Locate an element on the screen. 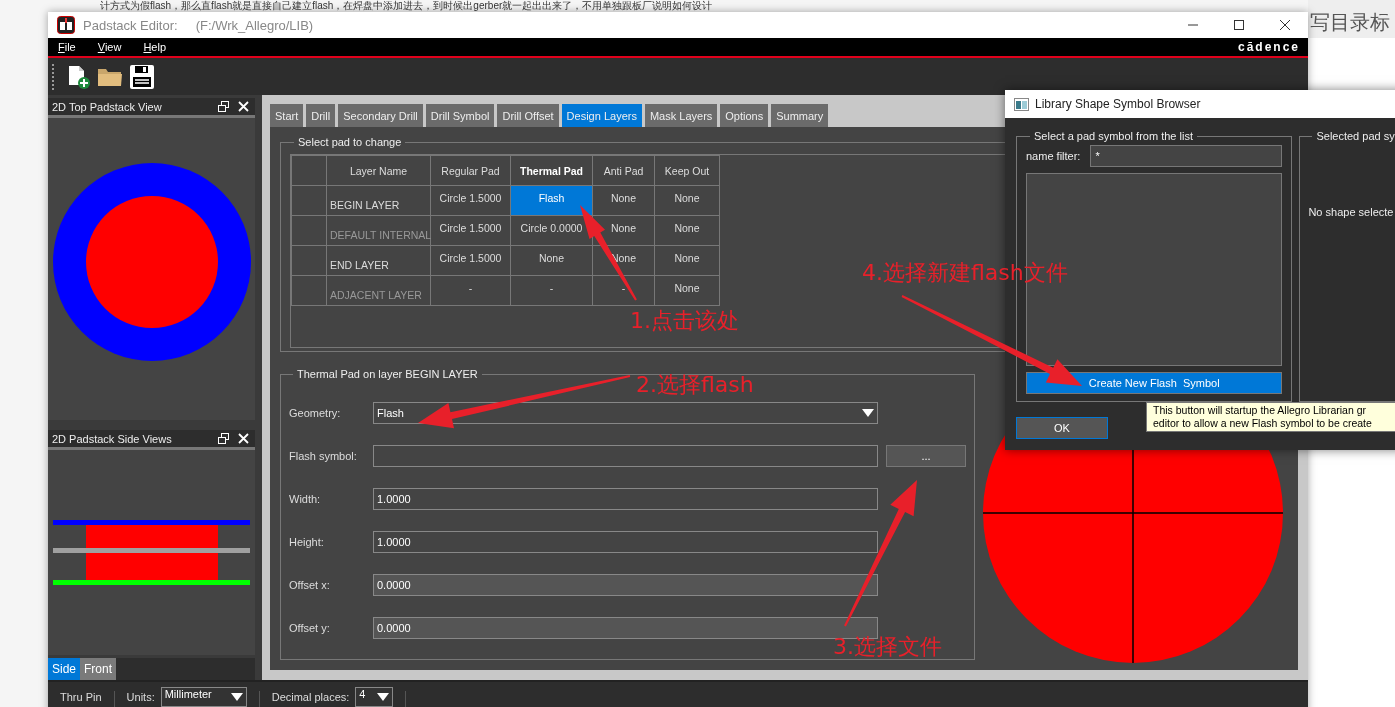  tab: Options is located at coordinates (744, 115).